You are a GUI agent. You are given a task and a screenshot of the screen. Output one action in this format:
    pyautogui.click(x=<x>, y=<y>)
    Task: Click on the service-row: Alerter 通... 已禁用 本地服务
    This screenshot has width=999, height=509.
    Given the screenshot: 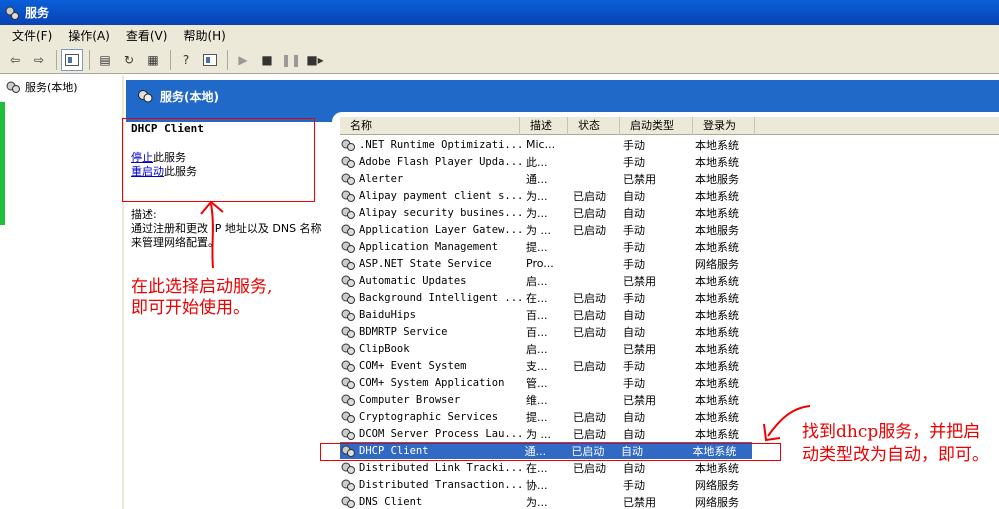 What is the action you would take?
    pyautogui.click(x=669, y=178)
    